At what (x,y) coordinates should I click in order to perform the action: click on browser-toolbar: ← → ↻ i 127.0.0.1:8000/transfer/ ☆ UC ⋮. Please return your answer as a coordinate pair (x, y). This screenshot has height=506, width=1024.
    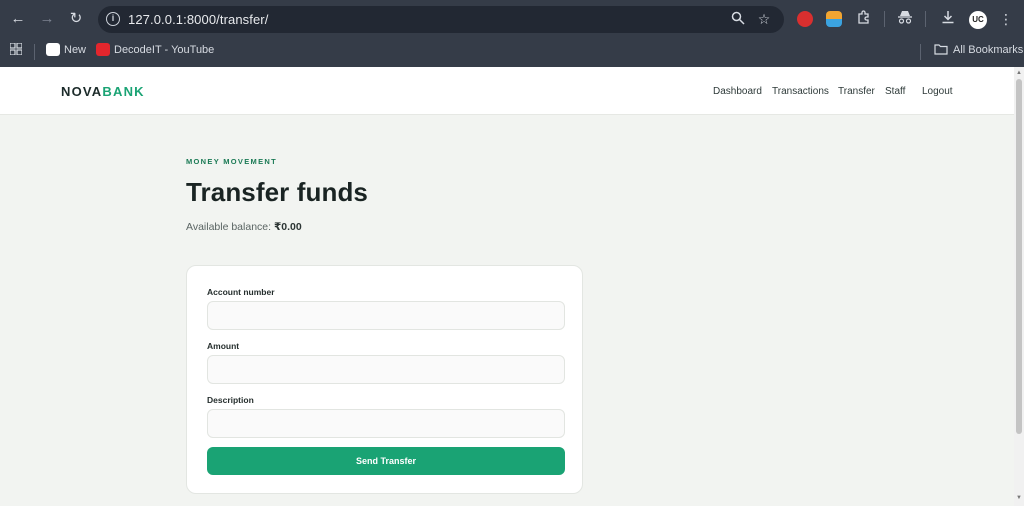
    Looking at the image, I should click on (512, 19).